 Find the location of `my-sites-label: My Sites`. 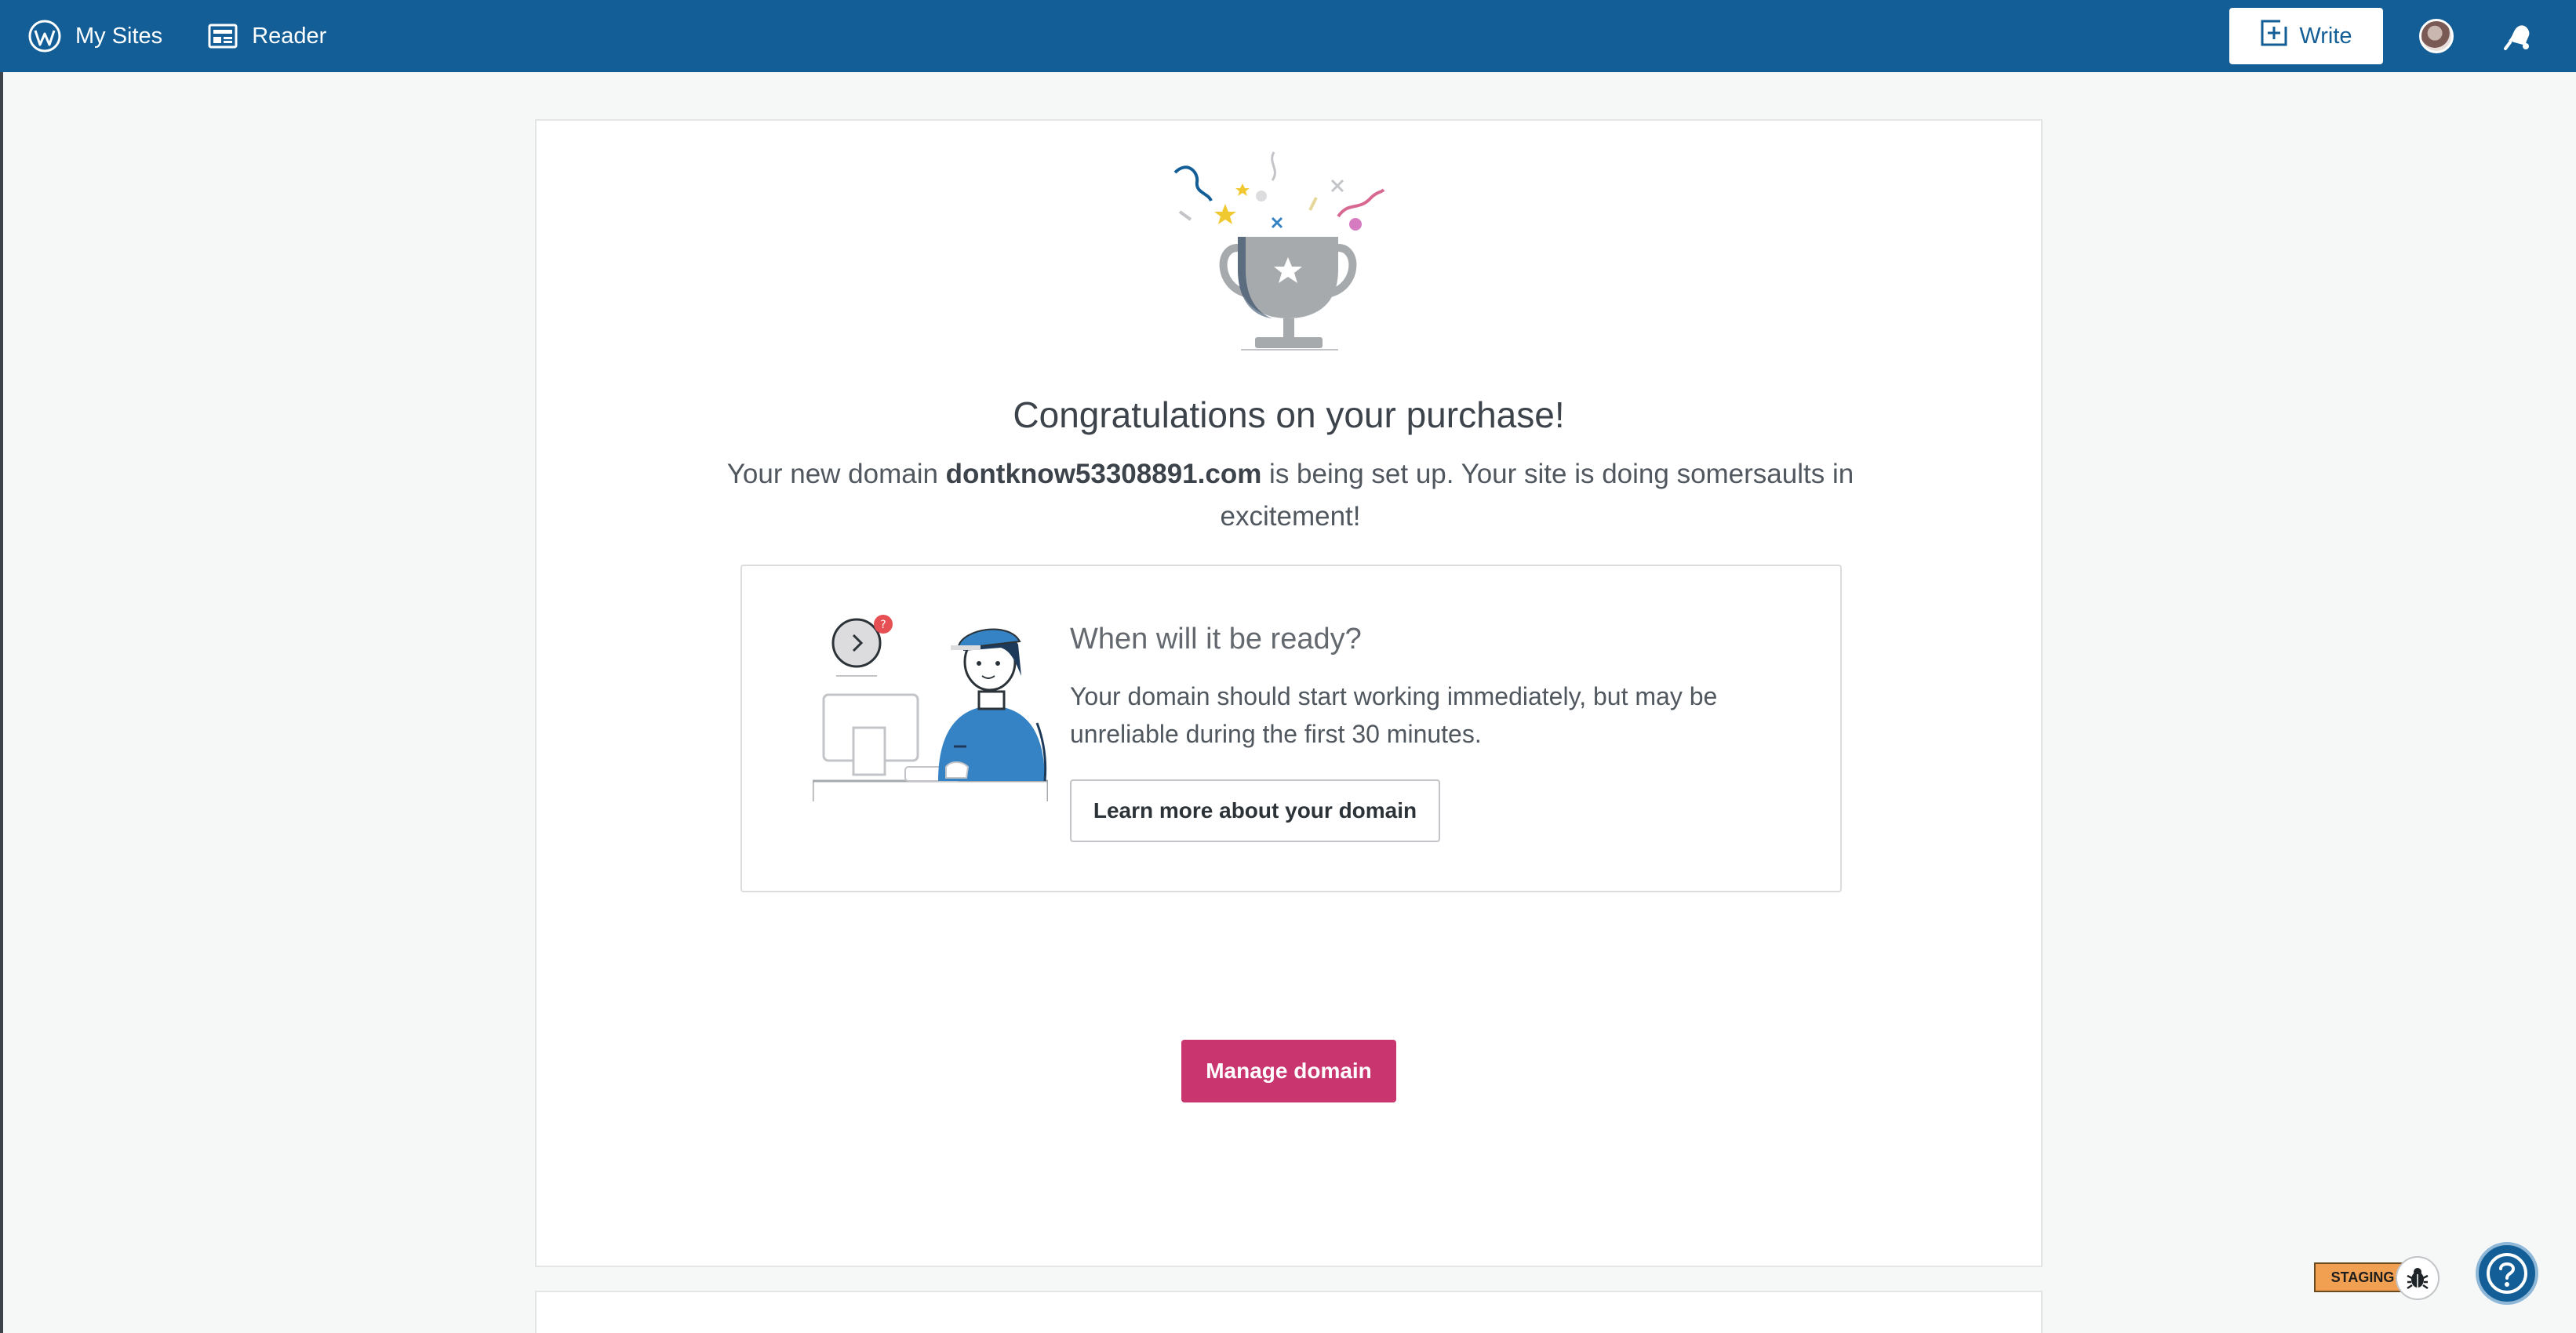

my-sites-label: My Sites is located at coordinates (119, 36).